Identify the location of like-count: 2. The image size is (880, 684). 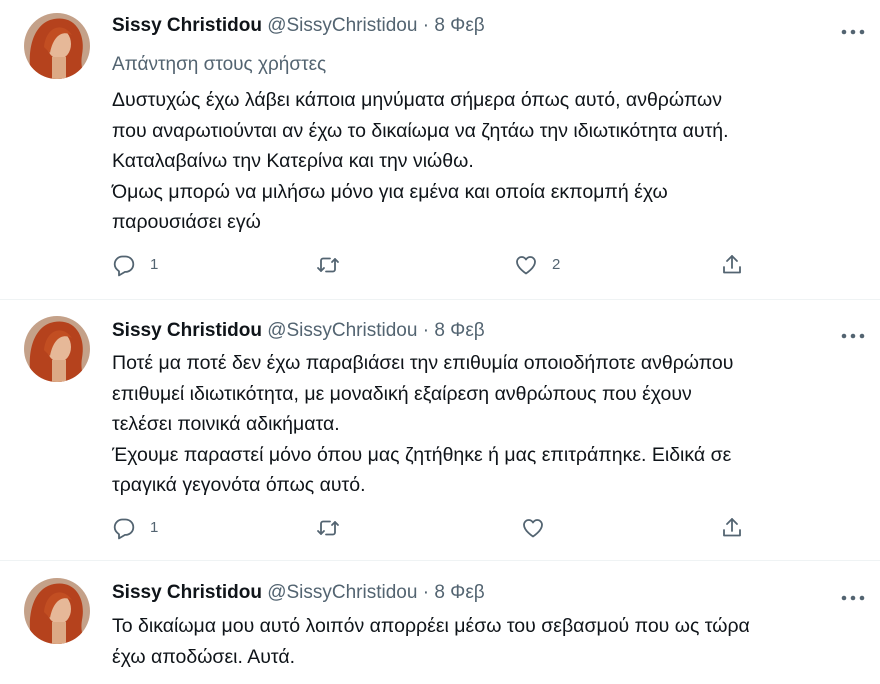
(556, 264).